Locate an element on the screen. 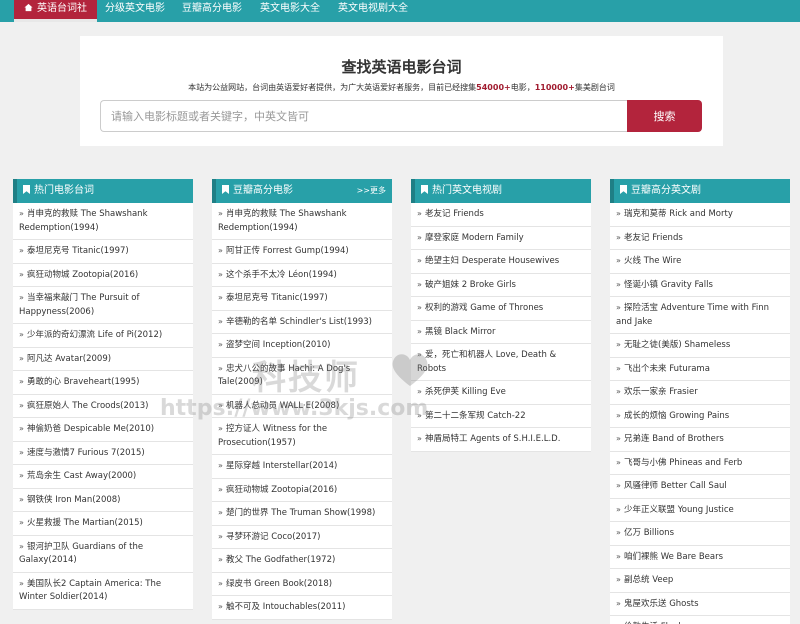 The image size is (800, 624). list-item-label: 肖申克的救赎 The Shawshank Redemption(1994) is located at coordinates (282, 221).